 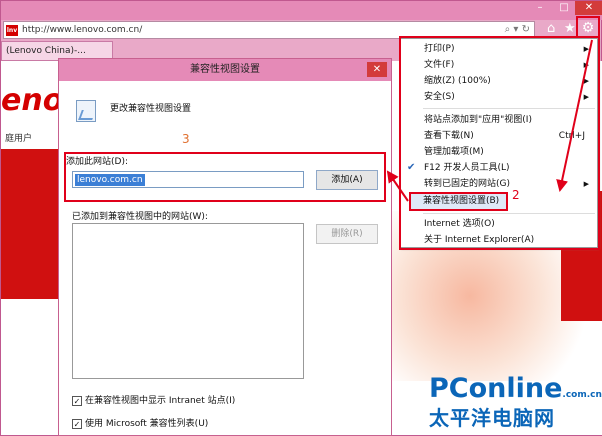 What do you see at coordinates (489, 120) in the screenshot?
I see `annotation-arrows` at bounding box center [489, 120].